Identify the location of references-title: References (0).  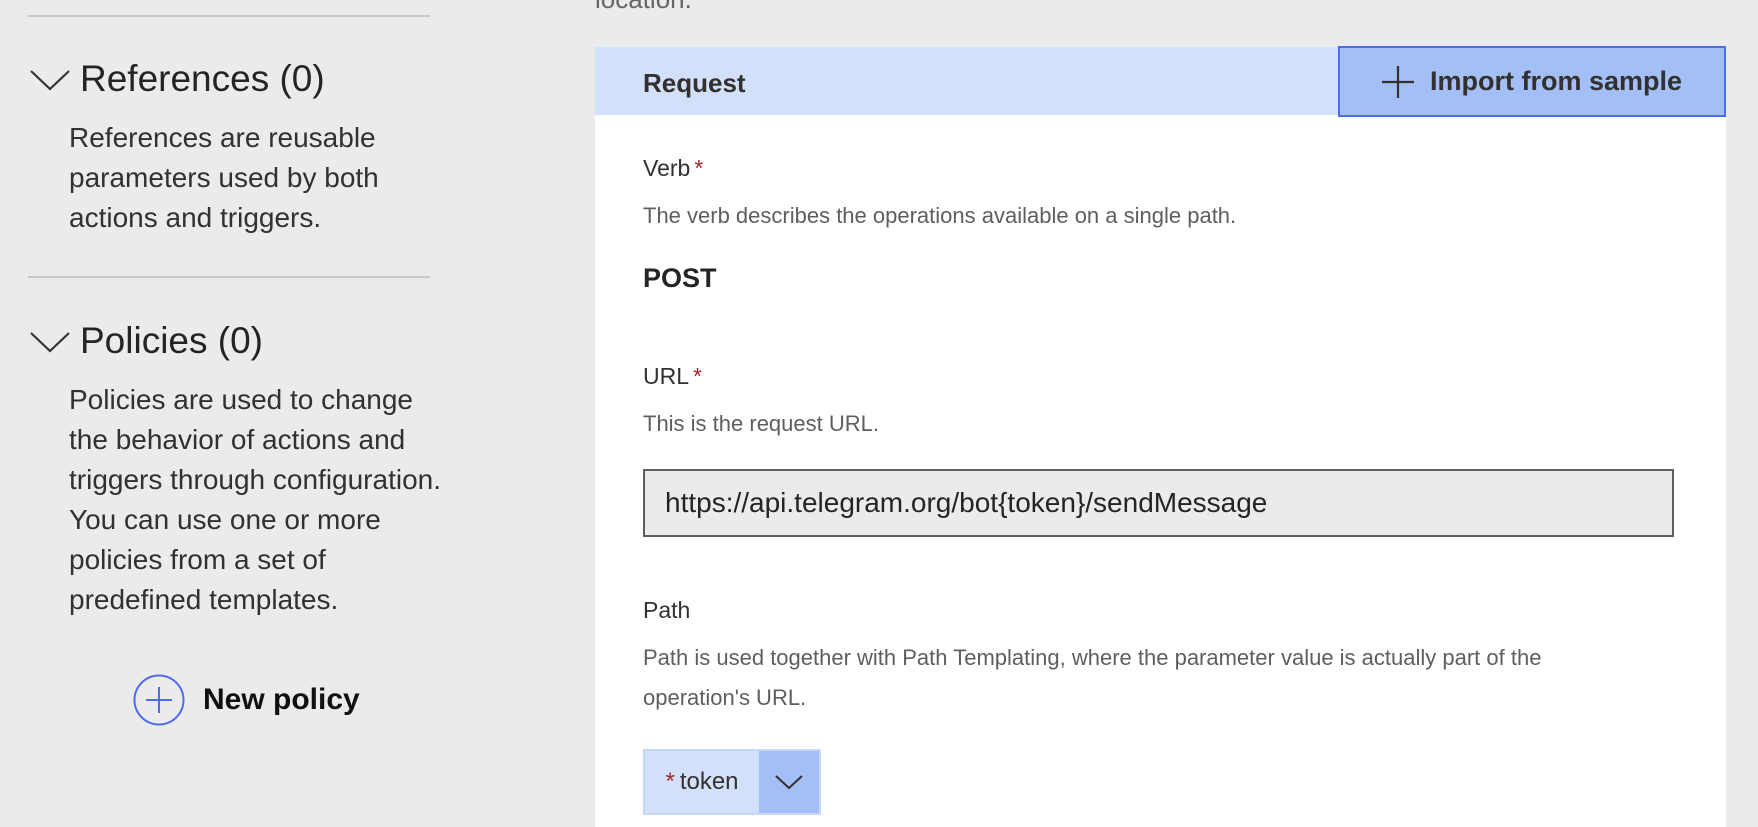
(202, 78).